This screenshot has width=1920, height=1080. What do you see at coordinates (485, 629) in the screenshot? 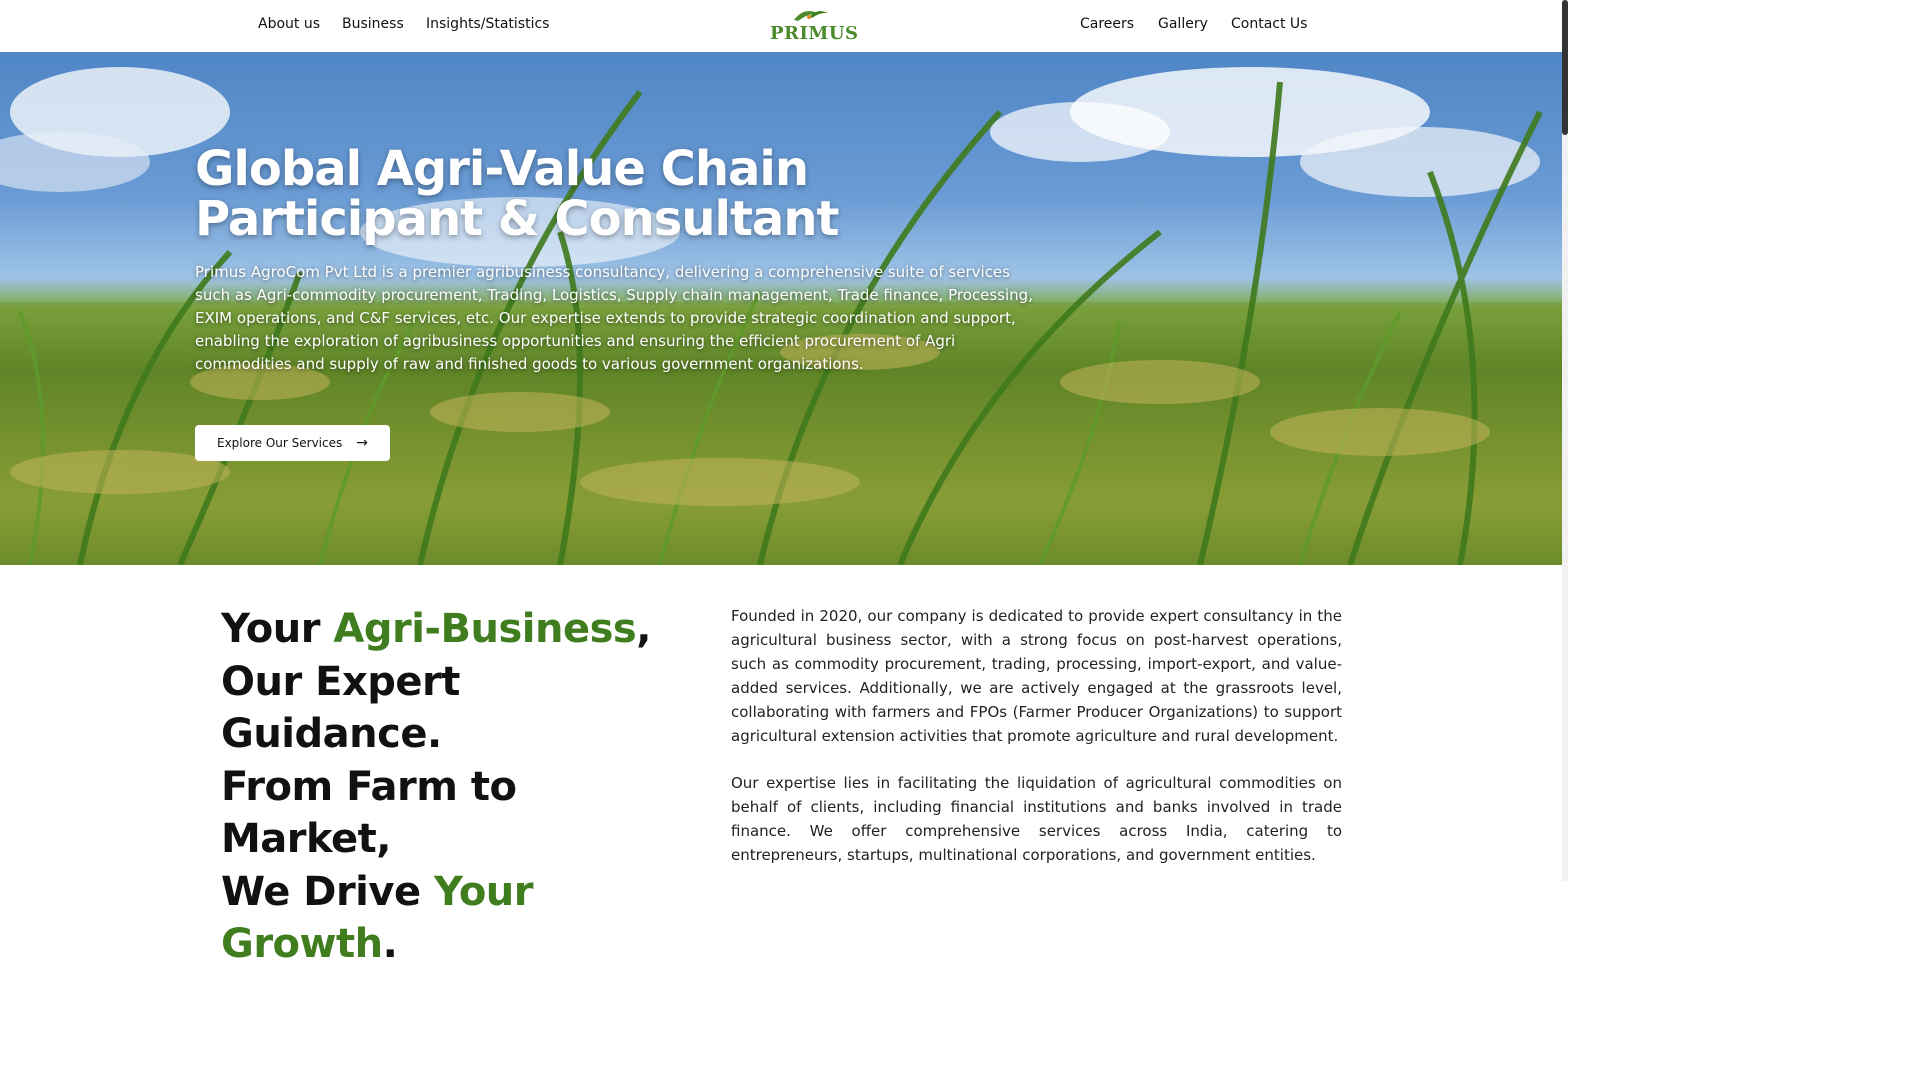
I see `tagline-highlight: Agri-Business` at bounding box center [485, 629].